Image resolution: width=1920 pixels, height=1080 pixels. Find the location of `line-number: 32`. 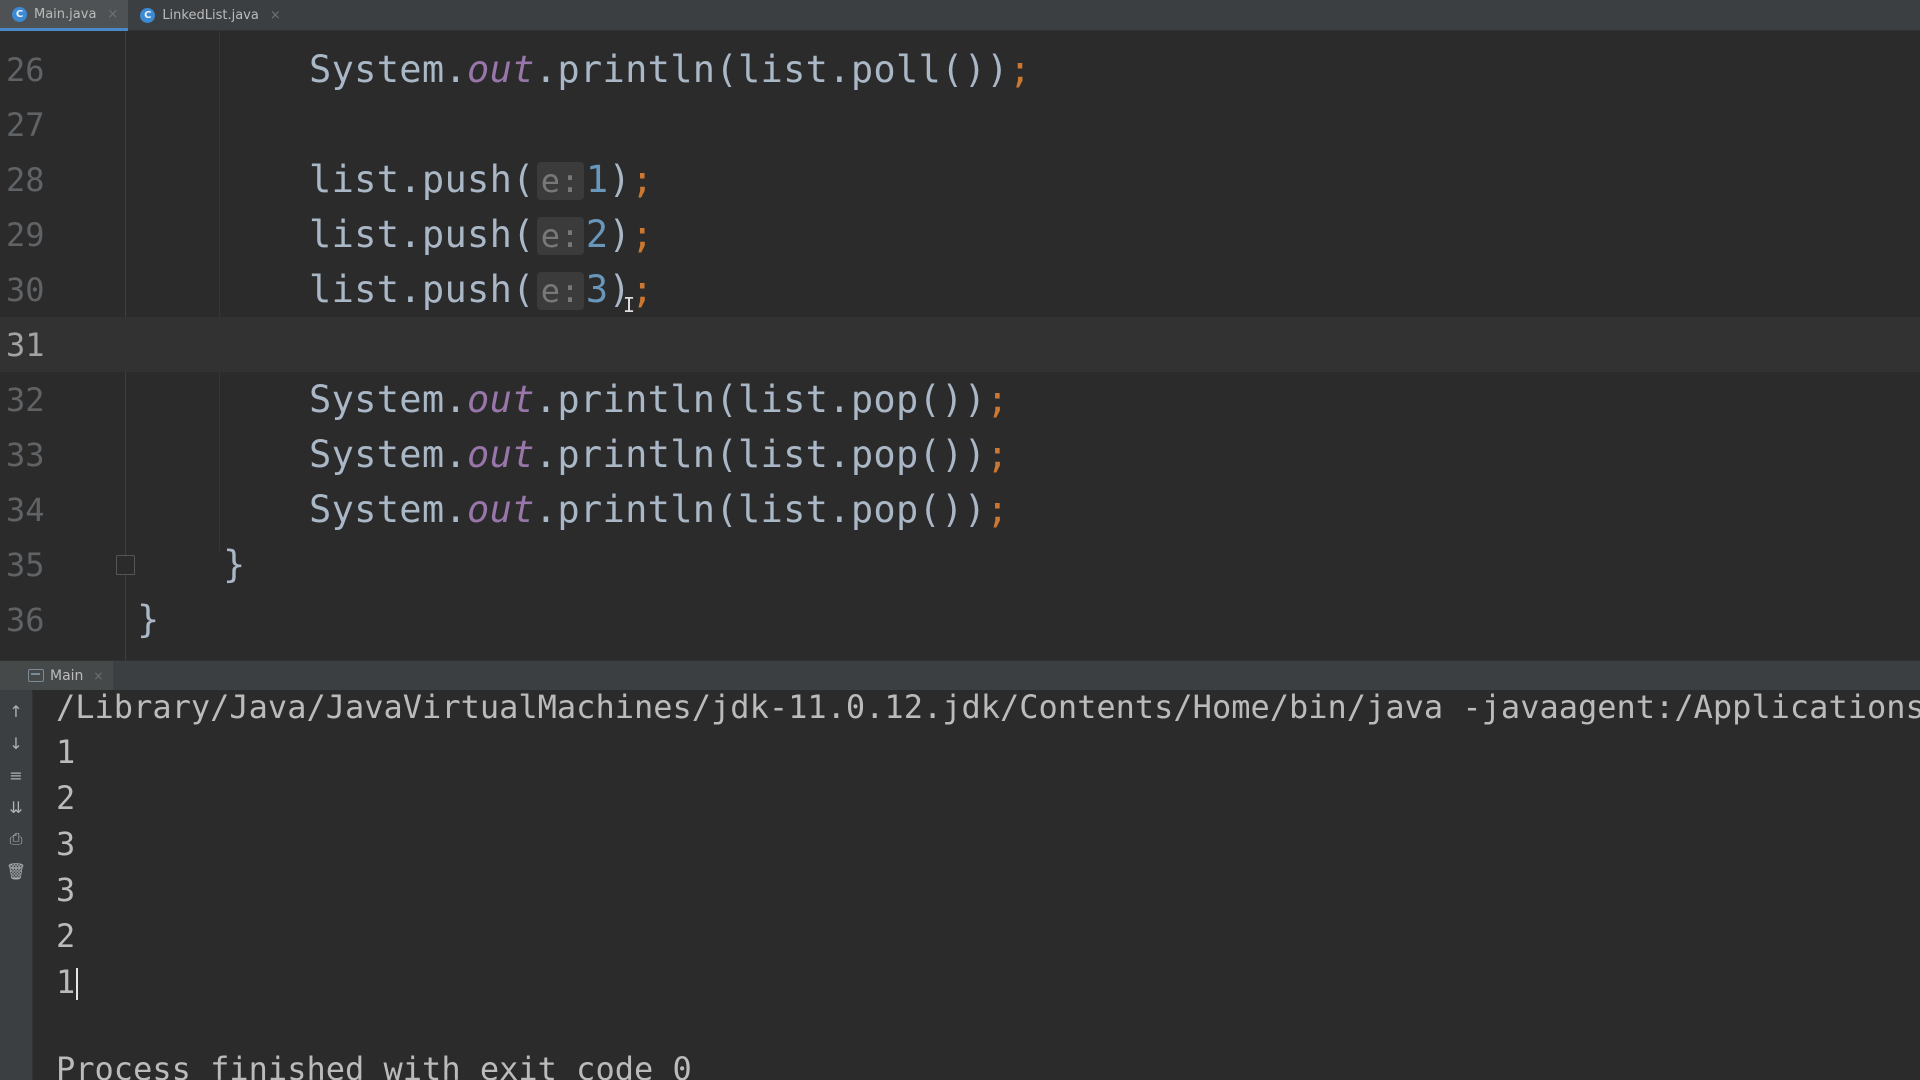

line-number: 32 is located at coordinates (25, 399).